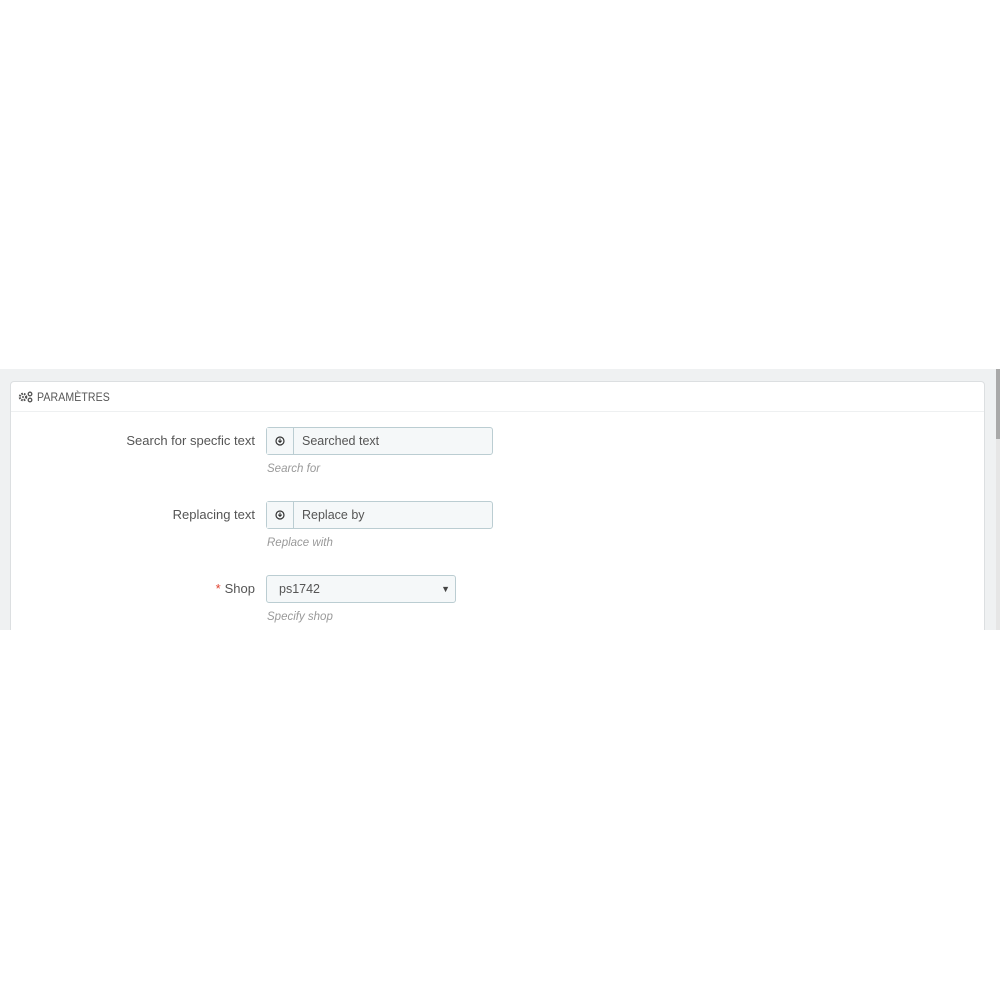 This screenshot has height=1000, width=1000. What do you see at coordinates (73, 396) in the screenshot?
I see `panel-title: PARAMÈTRES` at bounding box center [73, 396].